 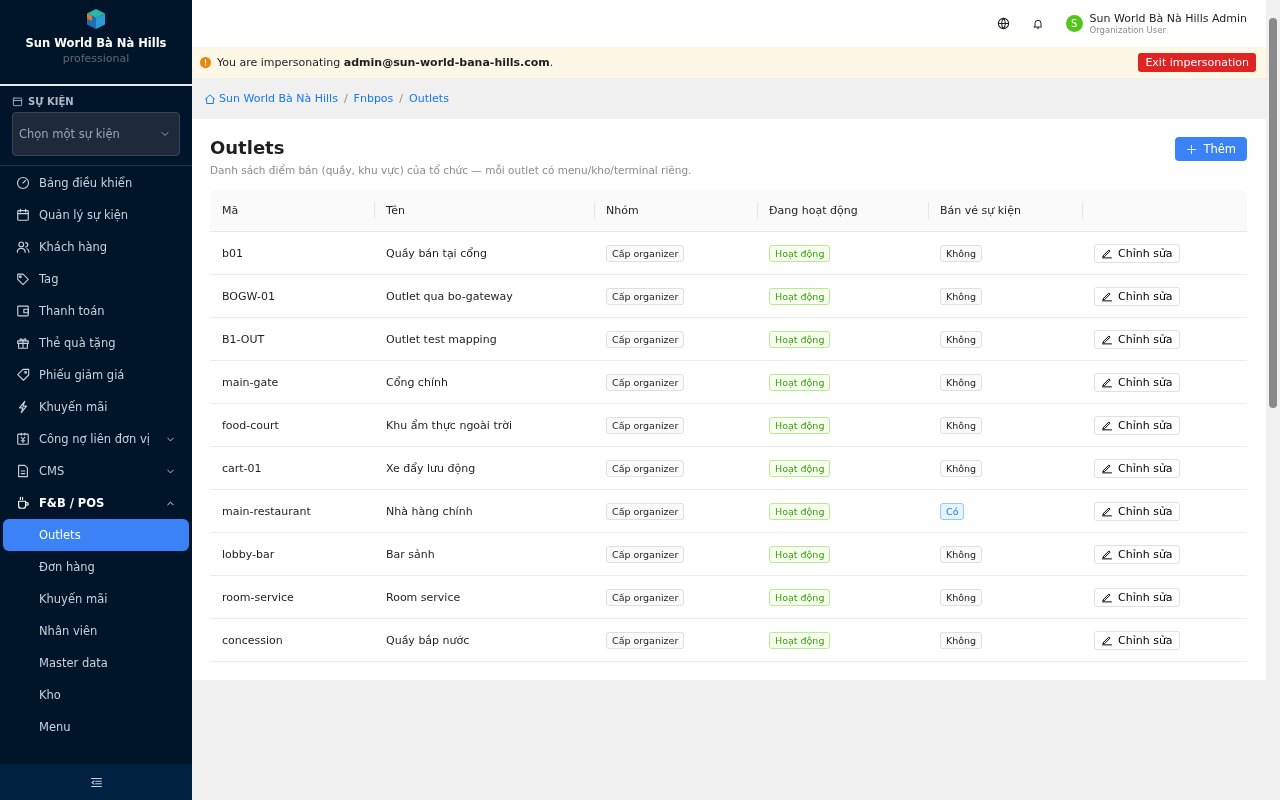 What do you see at coordinates (96, 311) in the screenshot?
I see `sidebar-item: Thanh toán` at bounding box center [96, 311].